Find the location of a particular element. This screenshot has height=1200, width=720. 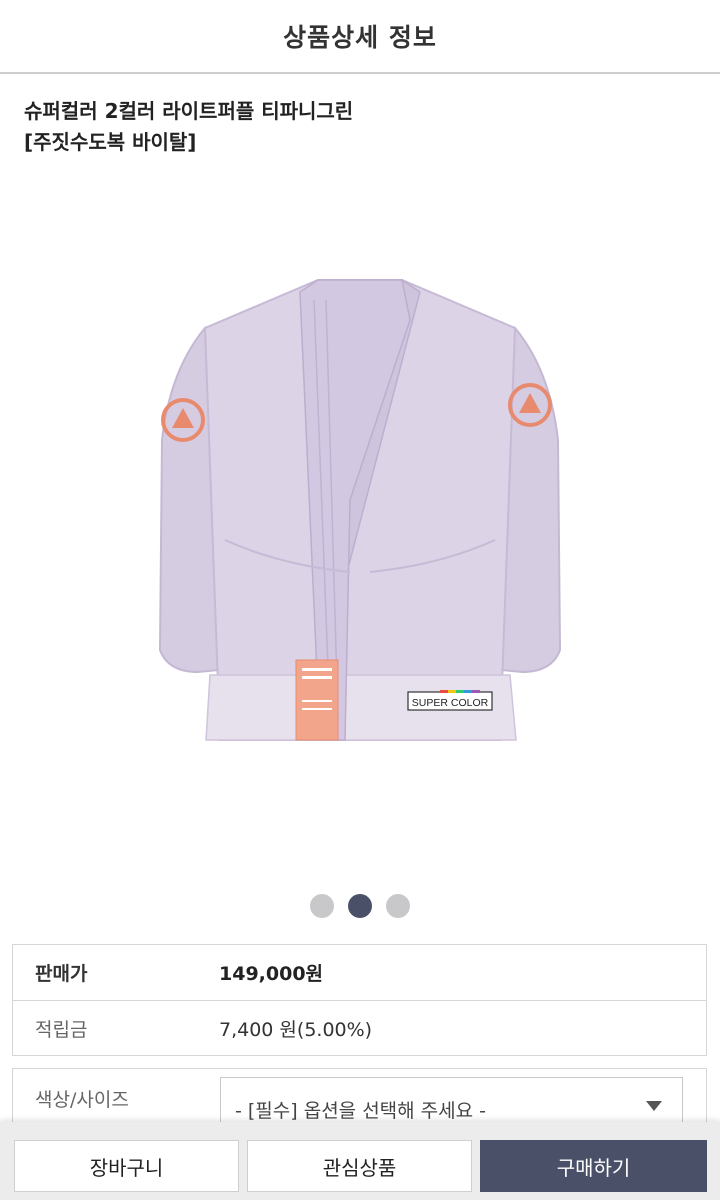

page-header: 상품상세 정보 is located at coordinates (360, 37).